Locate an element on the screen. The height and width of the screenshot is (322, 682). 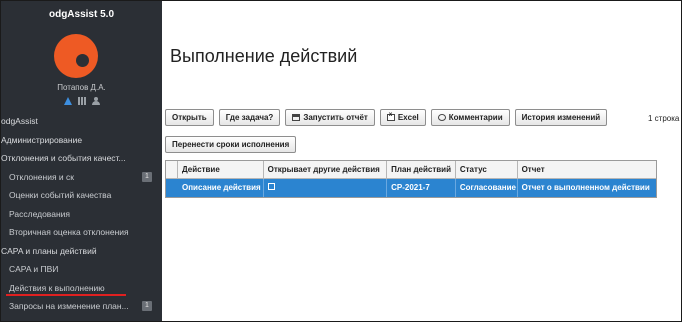
sidebar-item-odgassist: odgAssist is located at coordinates (81, 121).